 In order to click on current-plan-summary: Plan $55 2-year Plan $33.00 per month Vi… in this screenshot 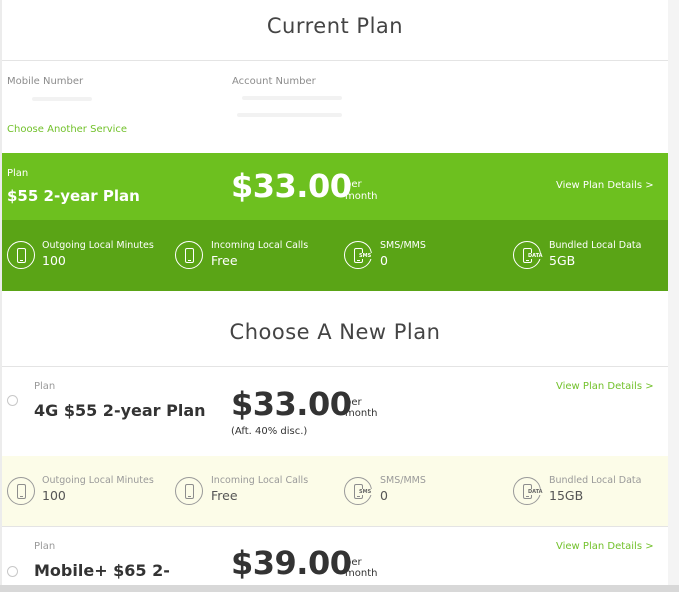, I will do `click(335, 186)`.